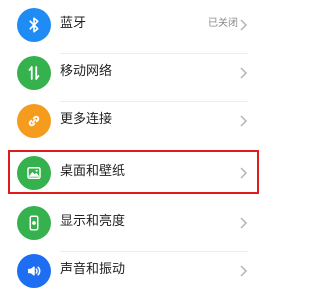  Describe the element at coordinates (223, 23) in the screenshot. I see `bluetooth-status: 已关闭` at that location.